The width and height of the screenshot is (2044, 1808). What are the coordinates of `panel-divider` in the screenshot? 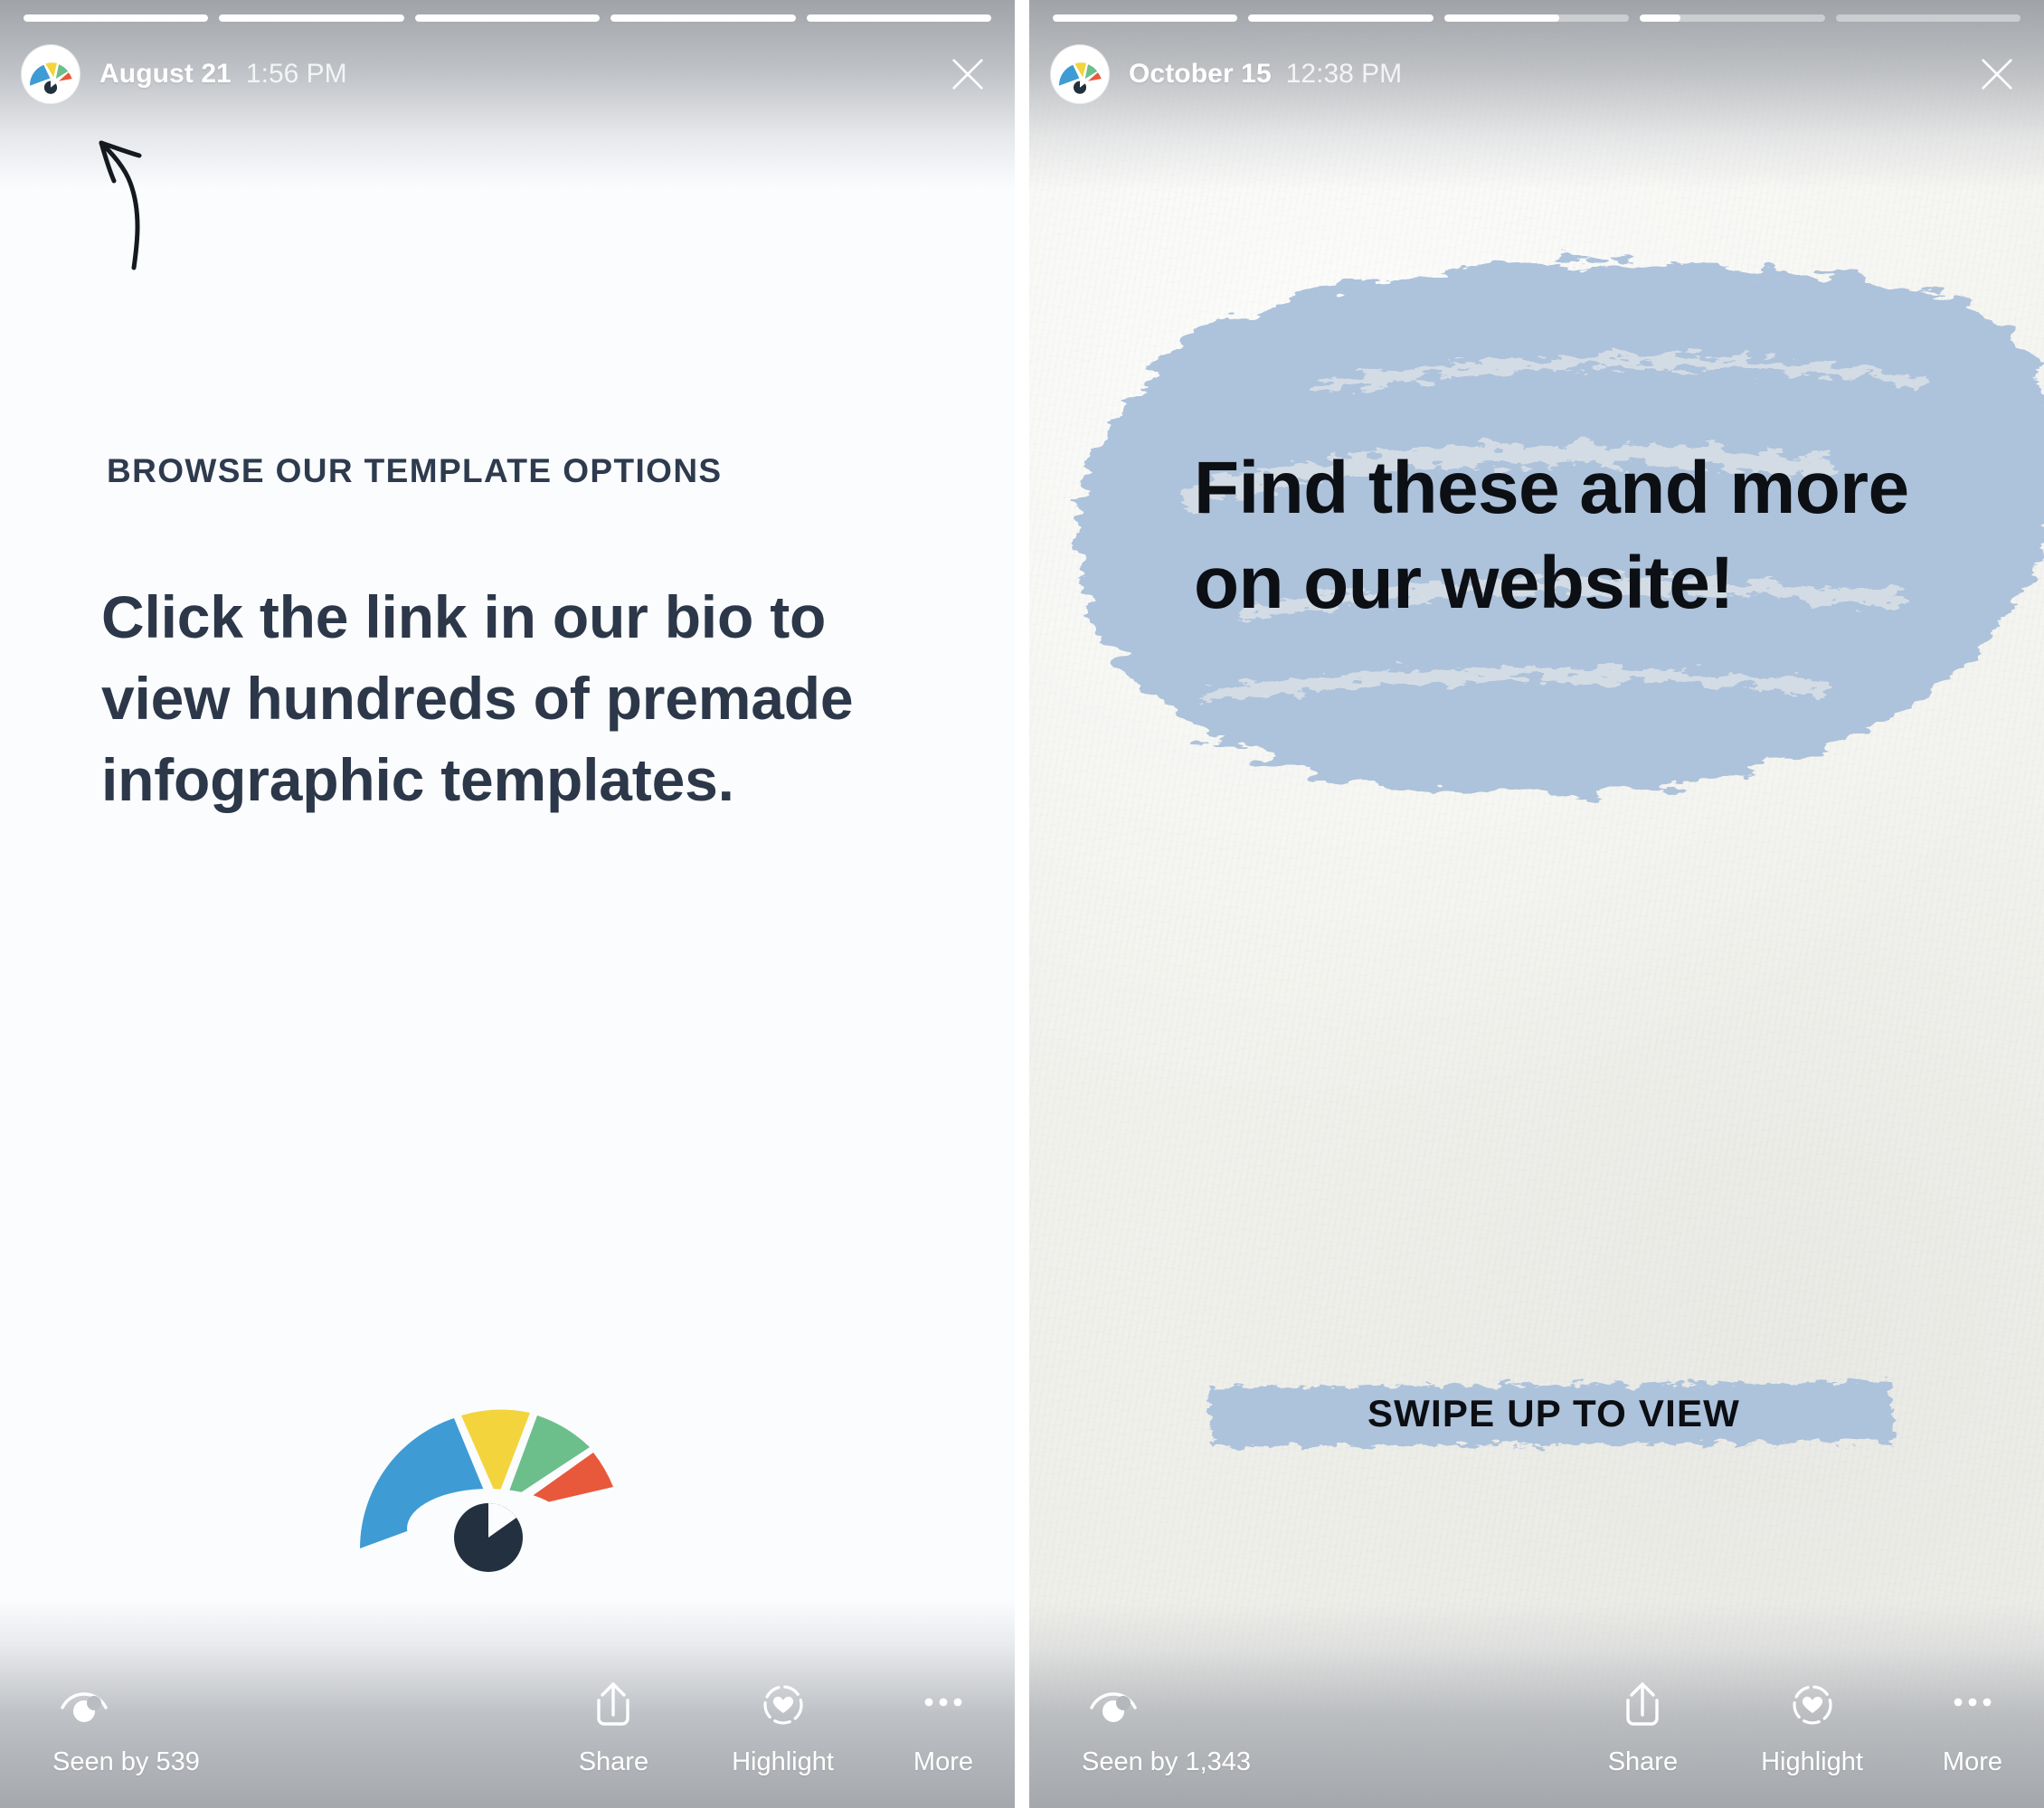 It's located at (1022, 904).